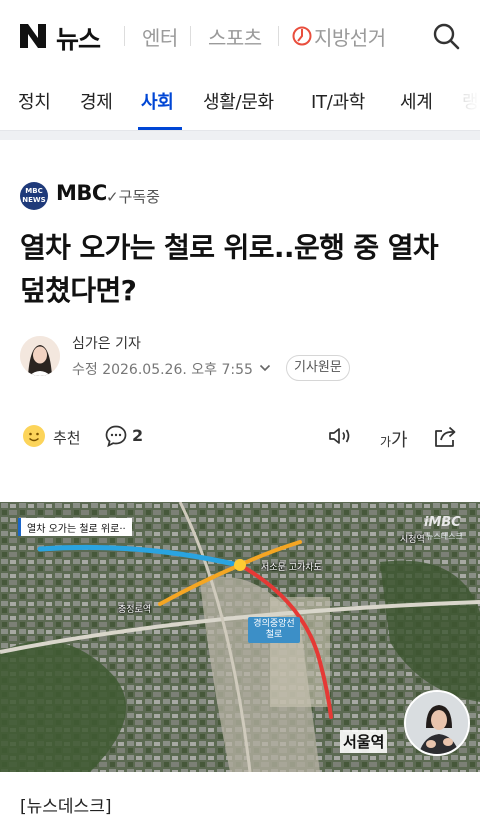 This screenshot has width=480, height=833. I want to click on map-label-line: 경의중앙선 철로, so click(274, 630).